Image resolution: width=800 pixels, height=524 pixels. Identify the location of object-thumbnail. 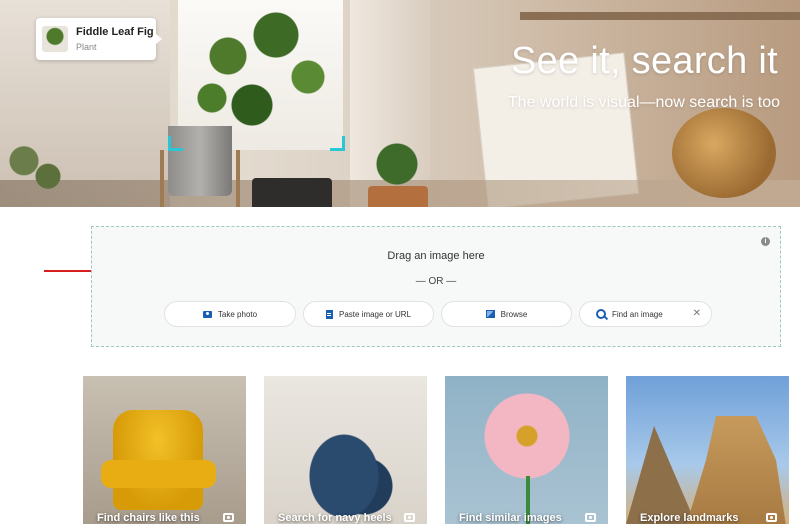
(55, 39).